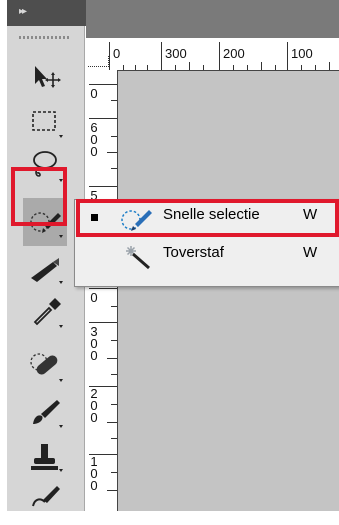 The image size is (339, 525). I want to click on ruler-label: 300, so click(176, 53).